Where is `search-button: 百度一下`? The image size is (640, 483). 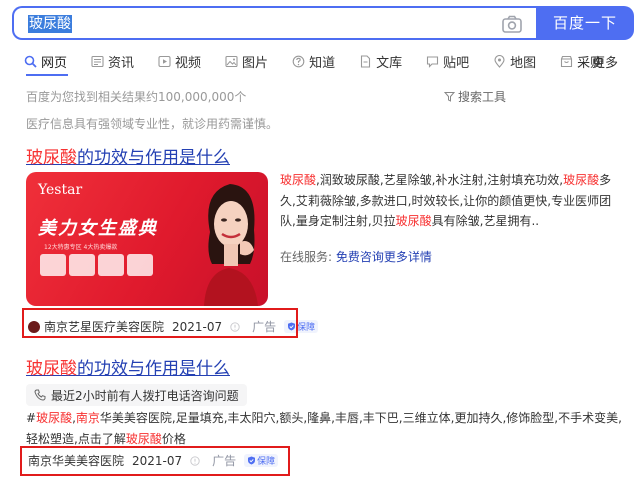 search-button: 百度一下 is located at coordinates (585, 23).